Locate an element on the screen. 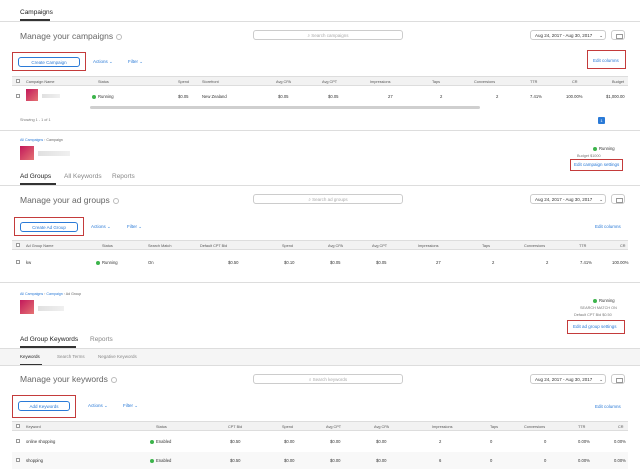 The width and height of the screenshot is (640, 475). column-header: Campaign Name is located at coordinates (40, 82).